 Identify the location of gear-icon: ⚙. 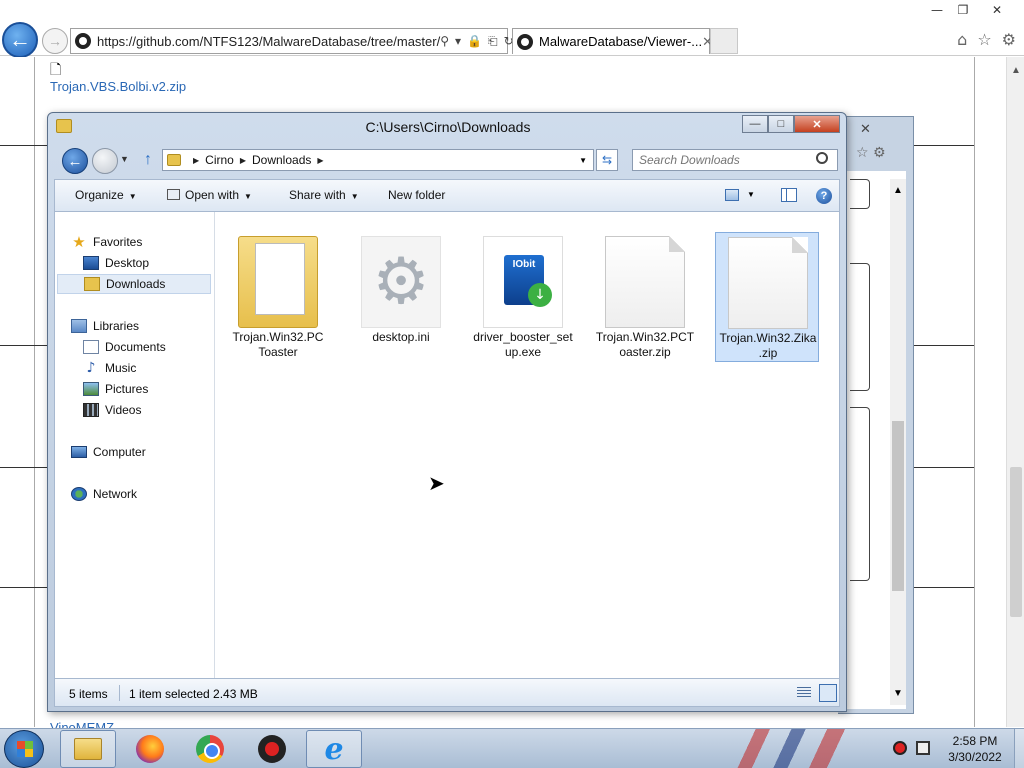
(1009, 39).